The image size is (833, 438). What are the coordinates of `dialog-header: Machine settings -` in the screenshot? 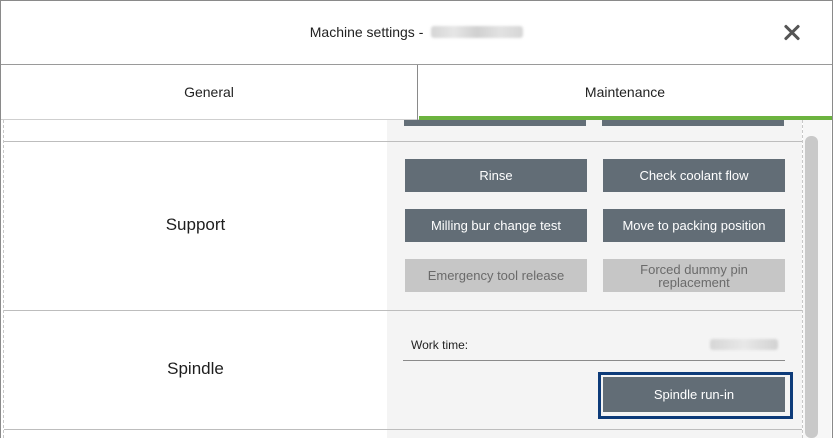 It's located at (416, 33).